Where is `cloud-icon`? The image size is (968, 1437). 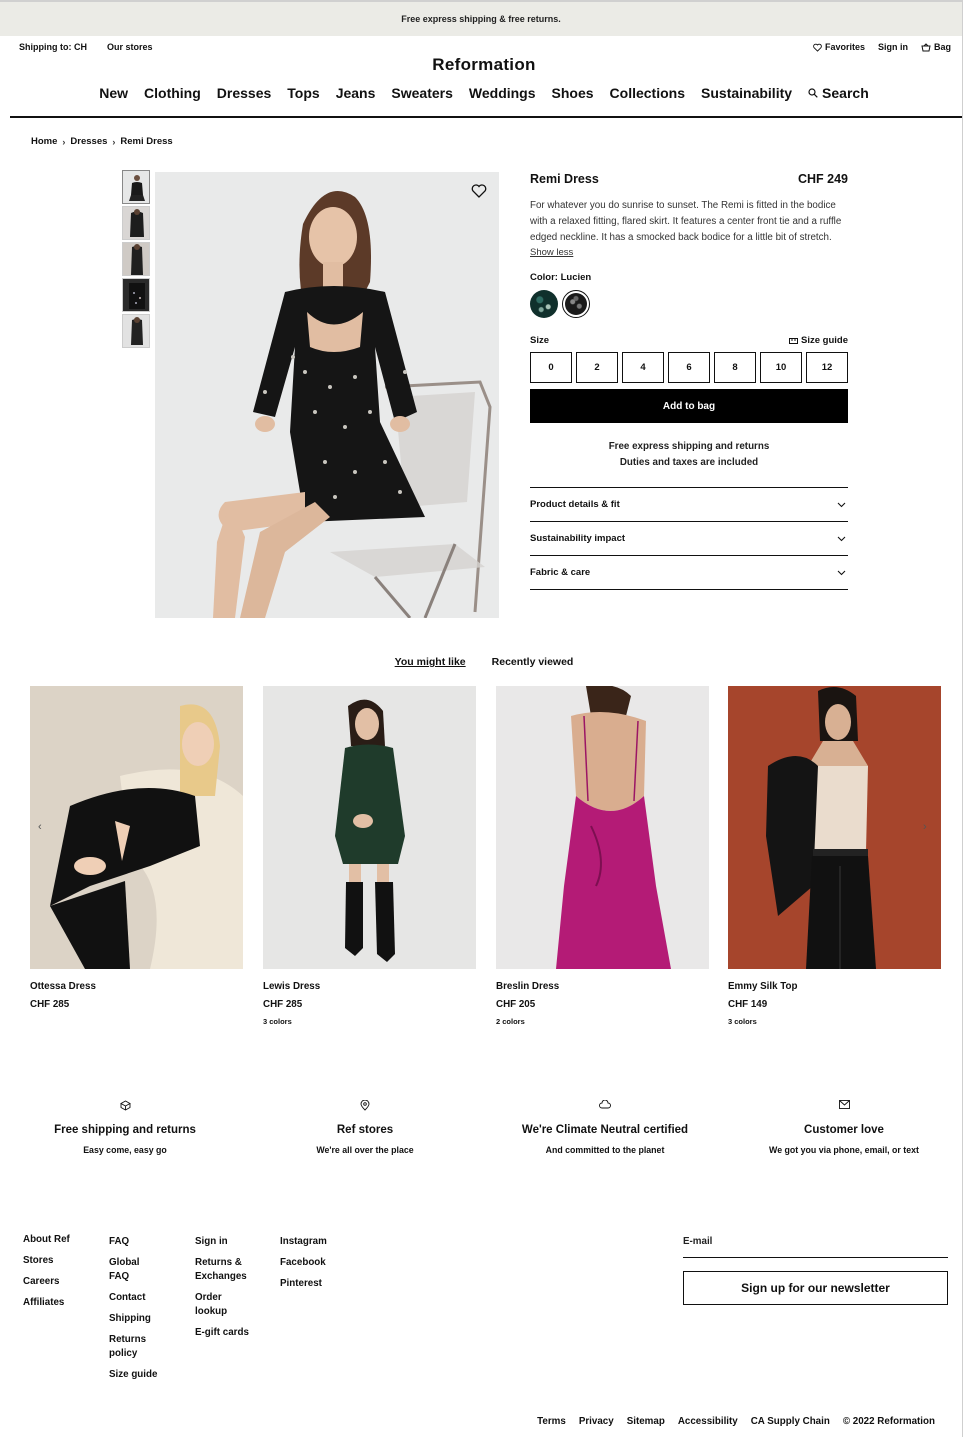
cloud-icon is located at coordinates (605, 1104).